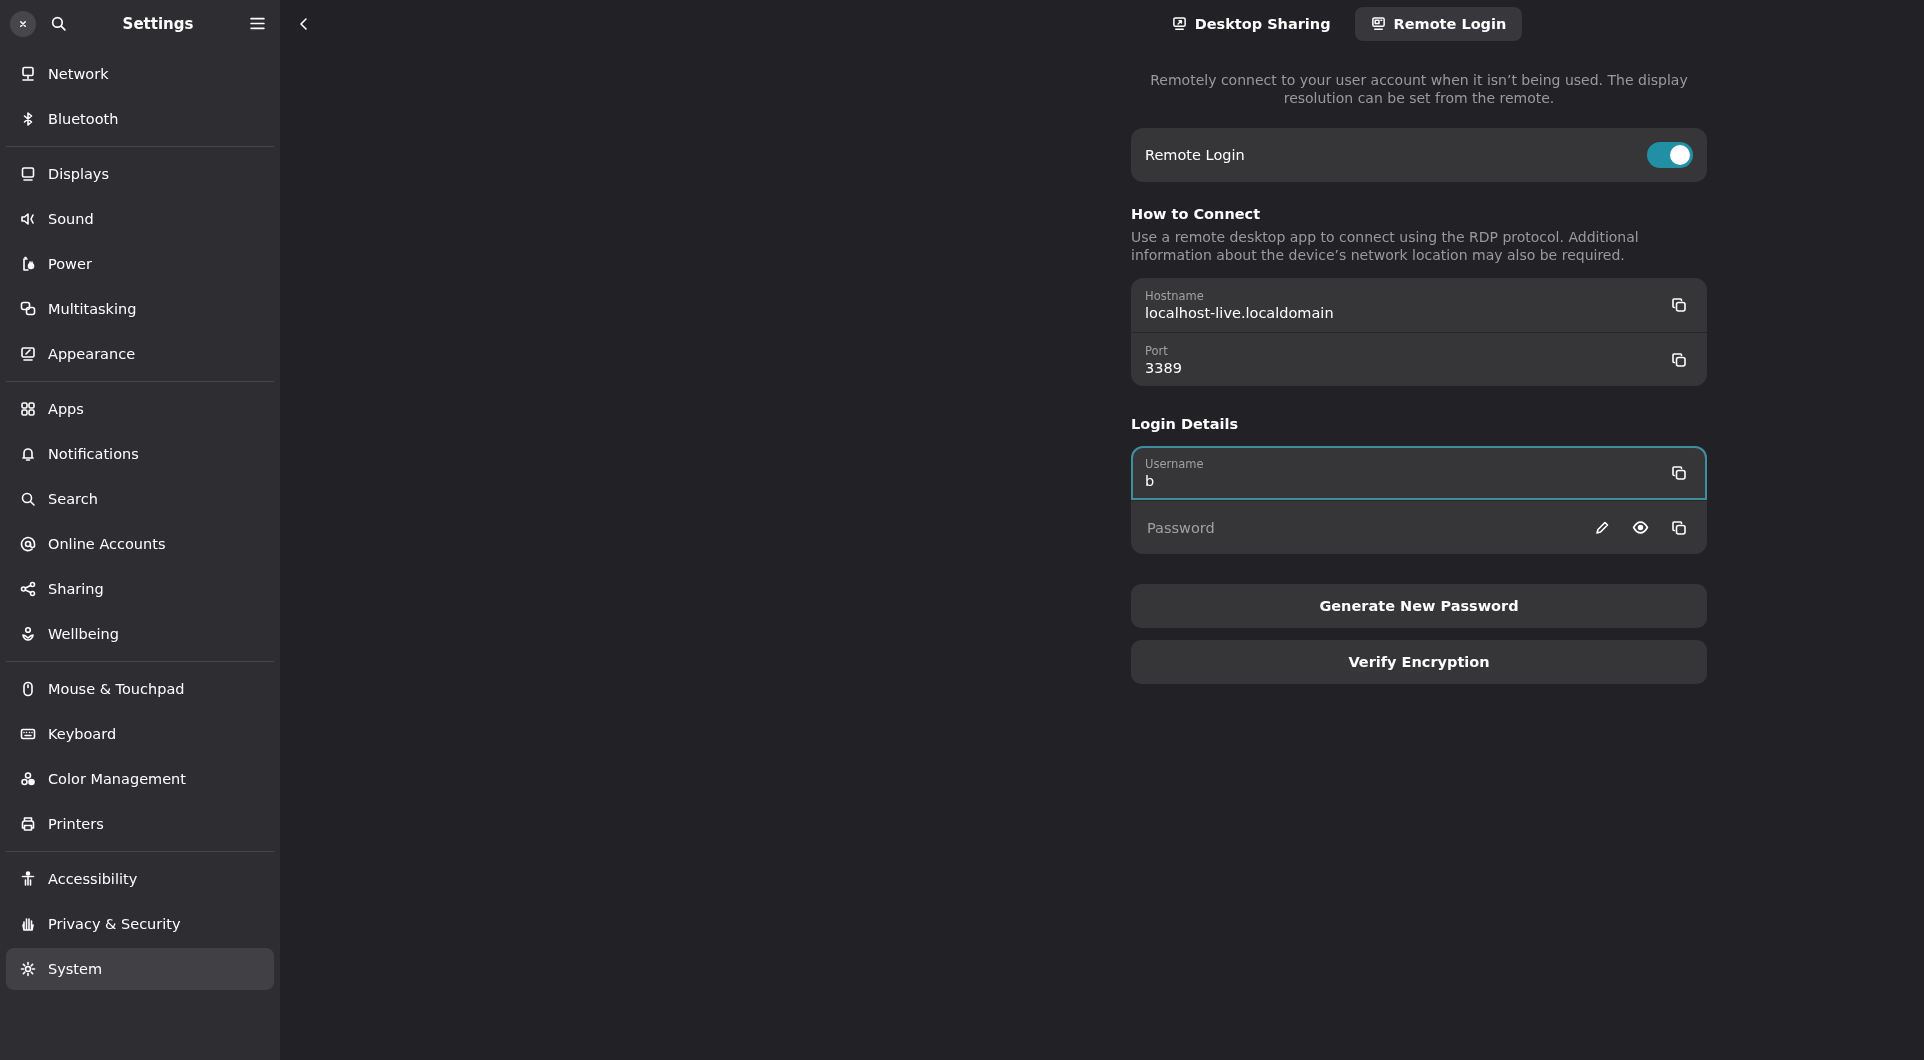  What do you see at coordinates (140, 454) in the screenshot?
I see `sidebar-item: Notifications` at bounding box center [140, 454].